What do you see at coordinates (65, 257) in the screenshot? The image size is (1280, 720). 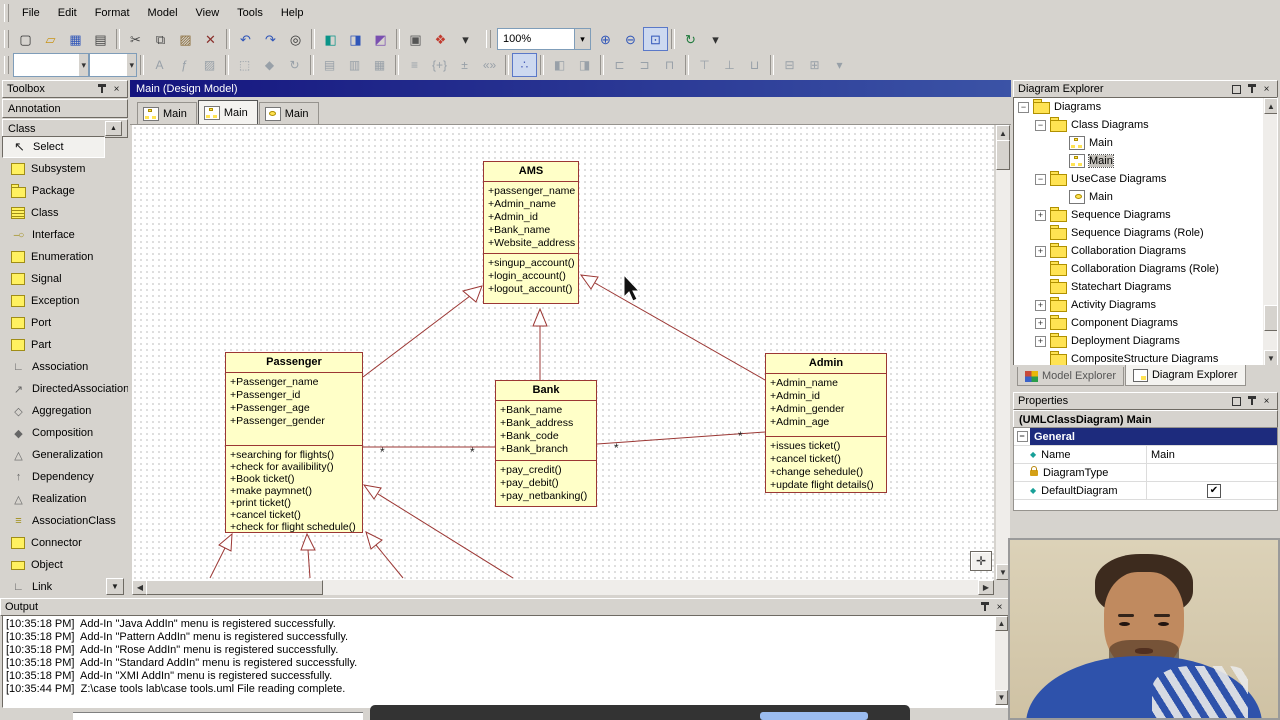 I see `toolbox-item: Enumeration` at bounding box center [65, 257].